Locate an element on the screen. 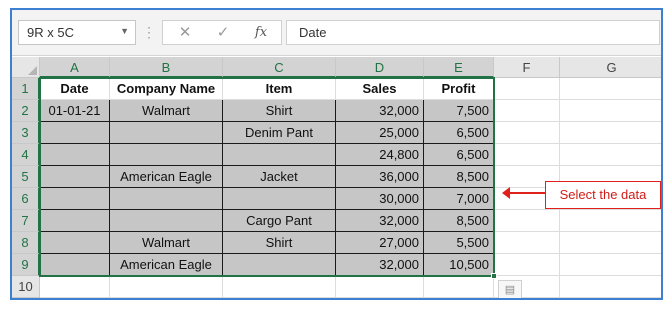 The height and width of the screenshot is (309, 671). data-cell-sales: 24,800 is located at coordinates (380, 155).